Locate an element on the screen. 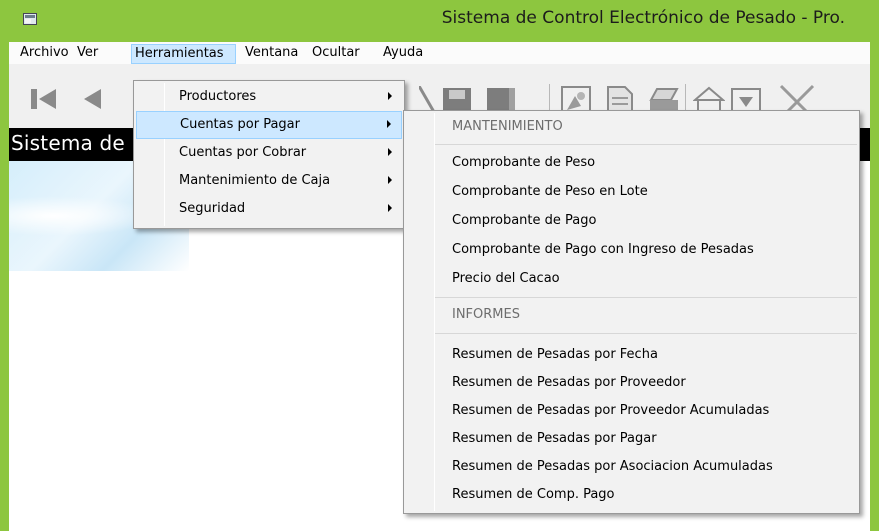  menu-item-seguridad: Seguridad is located at coordinates (269, 209).